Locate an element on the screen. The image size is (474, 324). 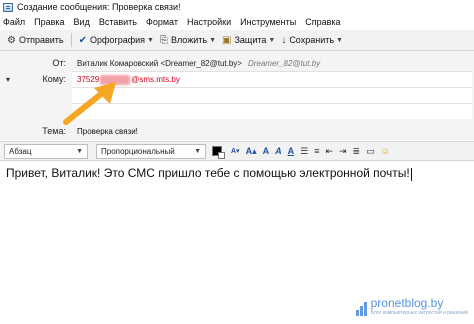
spelling-button: ✔ Орфография ▼ is located at coordinates (116, 40).